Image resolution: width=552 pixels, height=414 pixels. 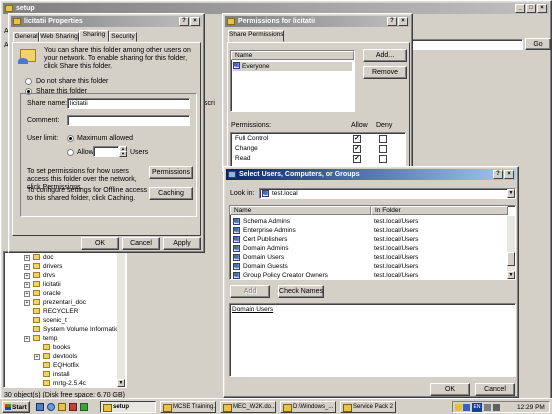 I want to click on spin-down-arrow: ▼, so click(x=123, y=154).